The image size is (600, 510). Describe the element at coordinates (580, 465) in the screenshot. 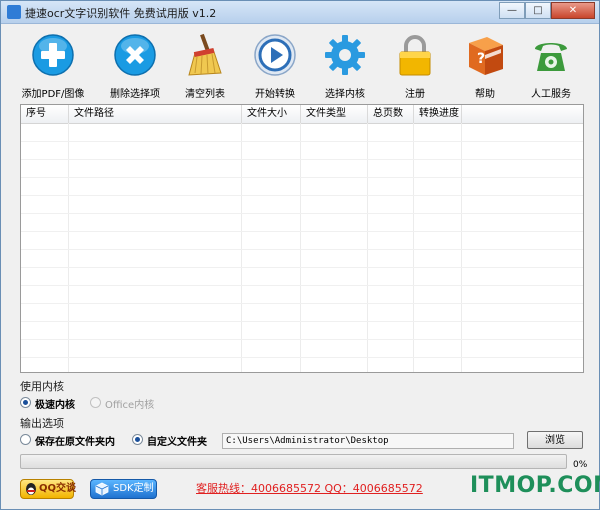

I see `progress-percent: 0%` at that location.